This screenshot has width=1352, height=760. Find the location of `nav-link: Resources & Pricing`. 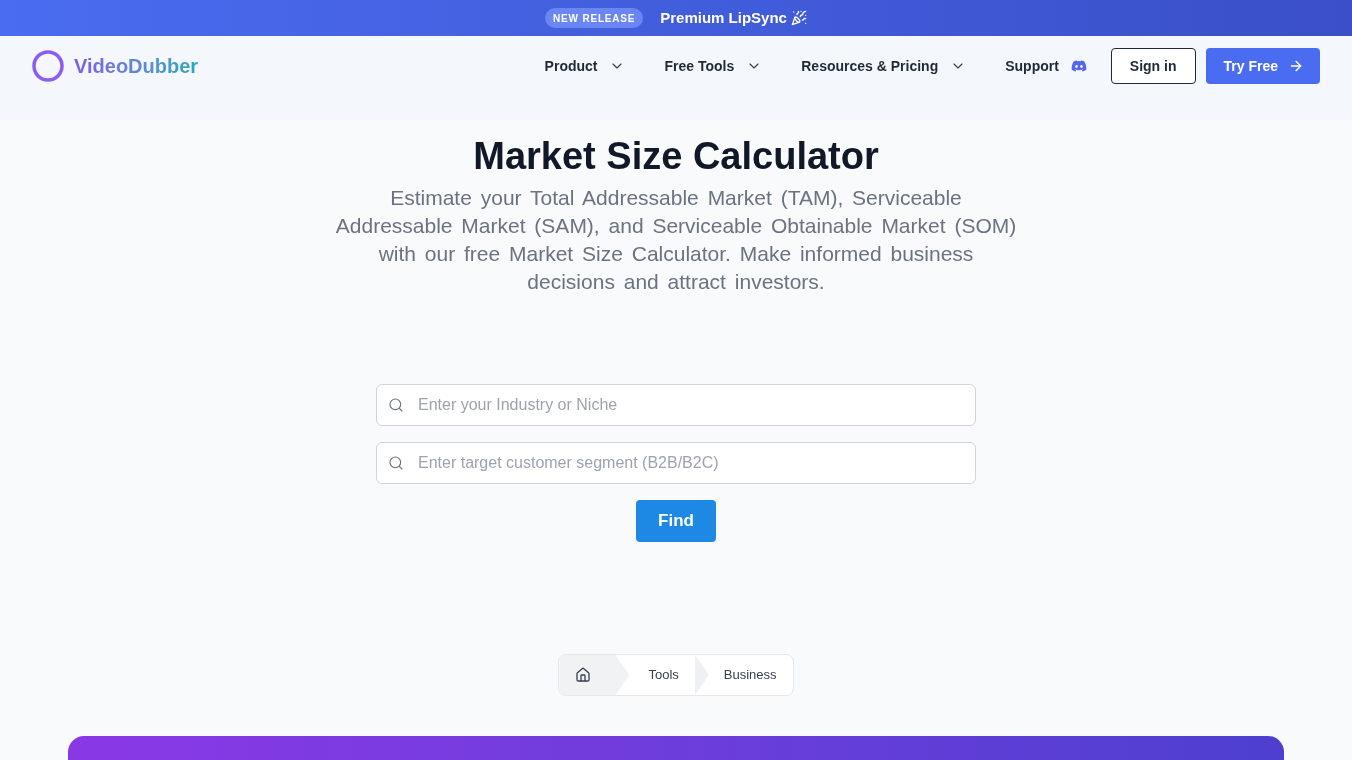

nav-link: Resources & Pricing is located at coordinates (870, 66).